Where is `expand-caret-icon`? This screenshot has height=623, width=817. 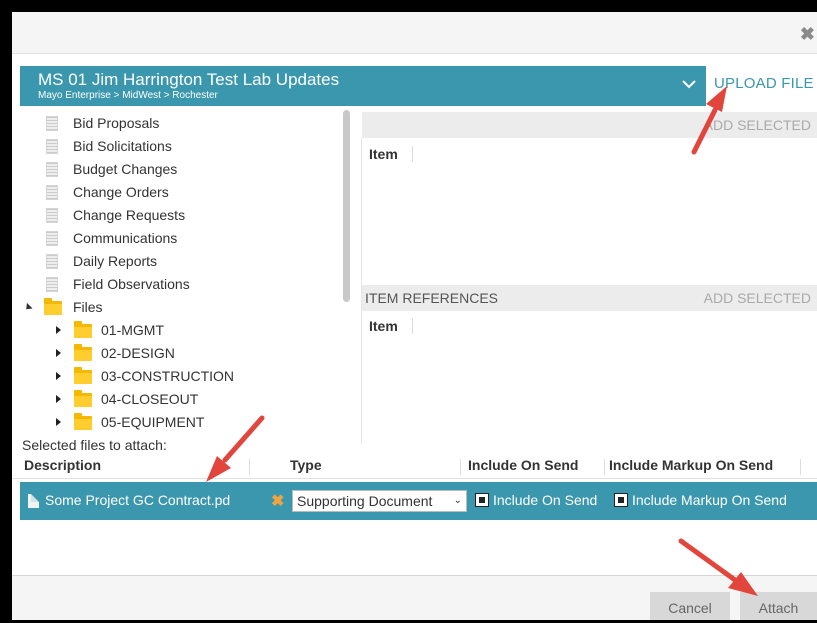
expand-caret-icon is located at coordinates (28, 307).